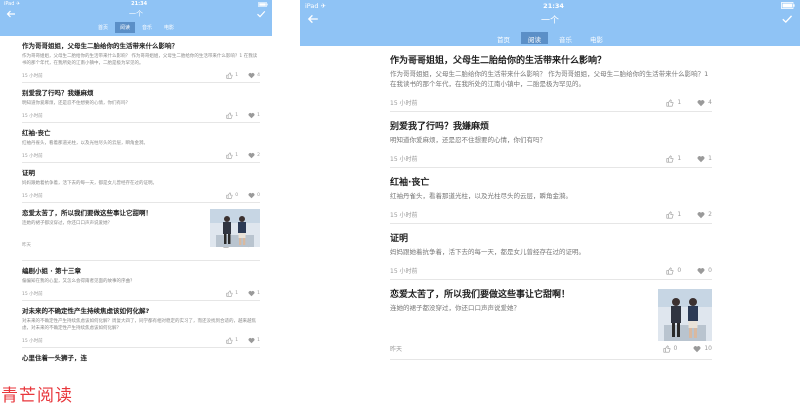 This screenshot has height=404, width=800. Describe the element at coordinates (551, 270) in the screenshot. I see `article-meta: 15 小时前 0 0` at that location.